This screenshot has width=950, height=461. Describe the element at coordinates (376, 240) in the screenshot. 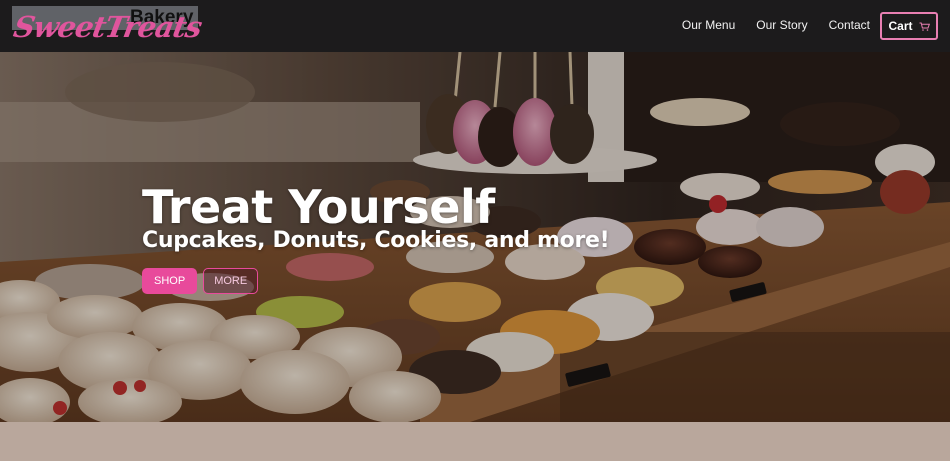

I see `hero-subtitle: Cupcakes, Donuts, Cookies, and more!` at that location.